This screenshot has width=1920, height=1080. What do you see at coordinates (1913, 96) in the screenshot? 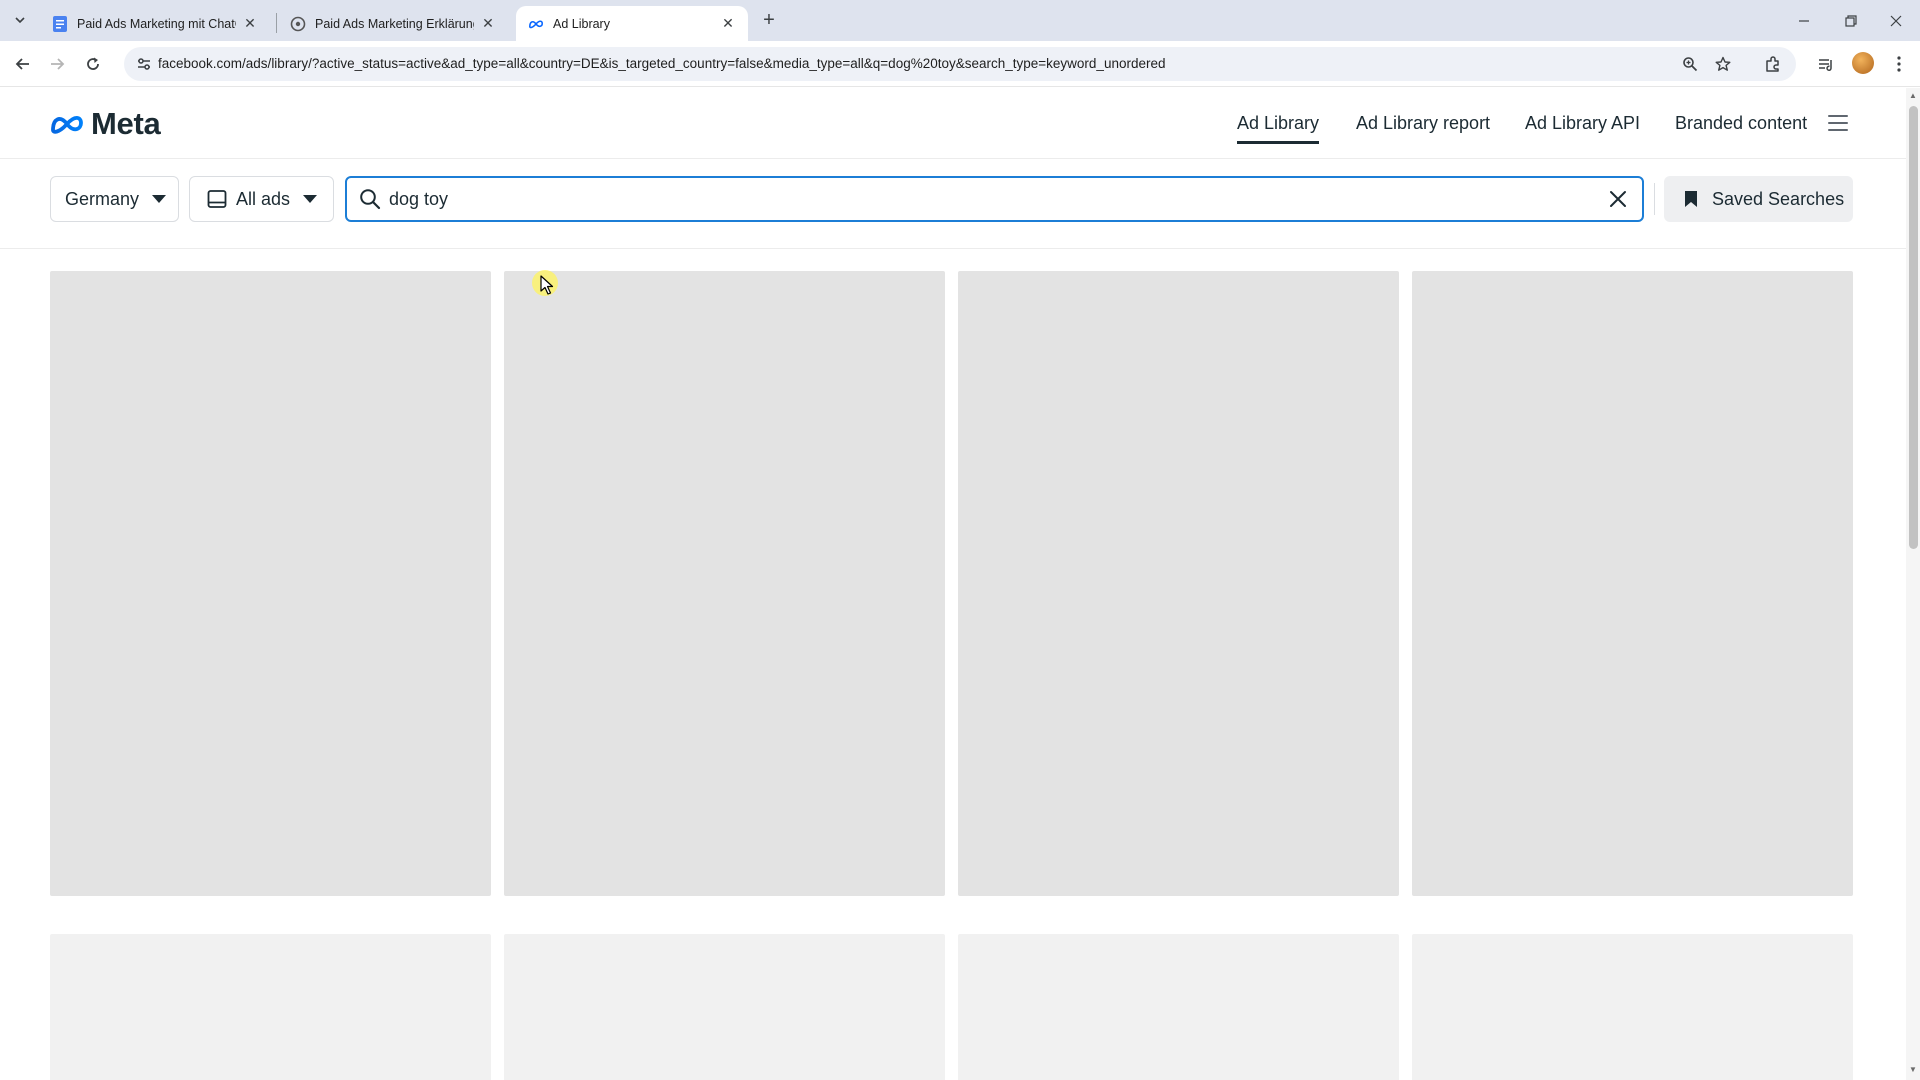
I see `scroll-up-icon: ▲` at bounding box center [1913, 96].